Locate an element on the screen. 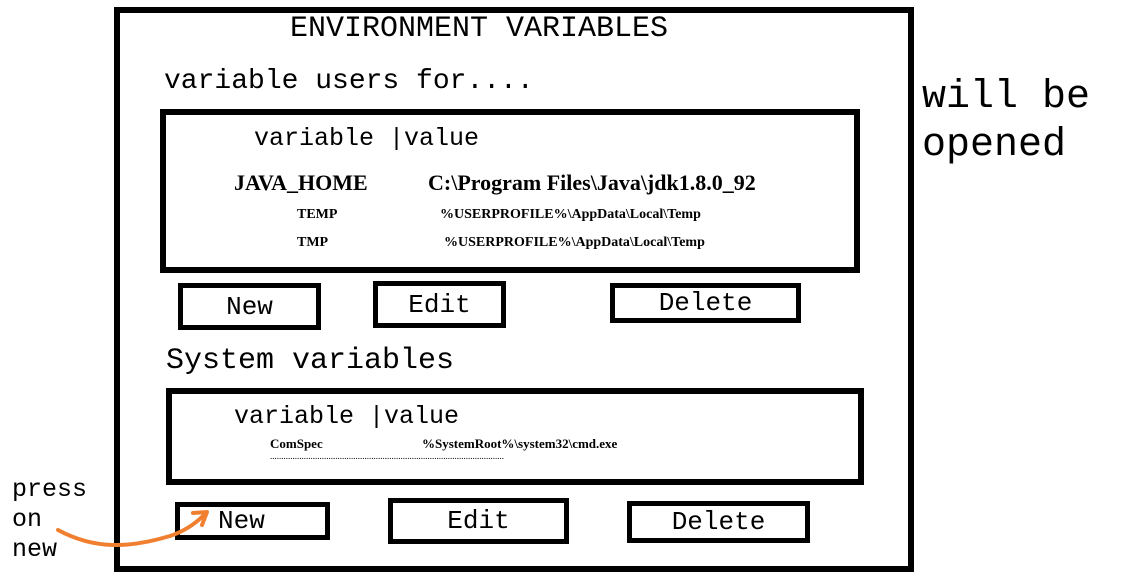  arrow-stroke is located at coordinates (131, 530).